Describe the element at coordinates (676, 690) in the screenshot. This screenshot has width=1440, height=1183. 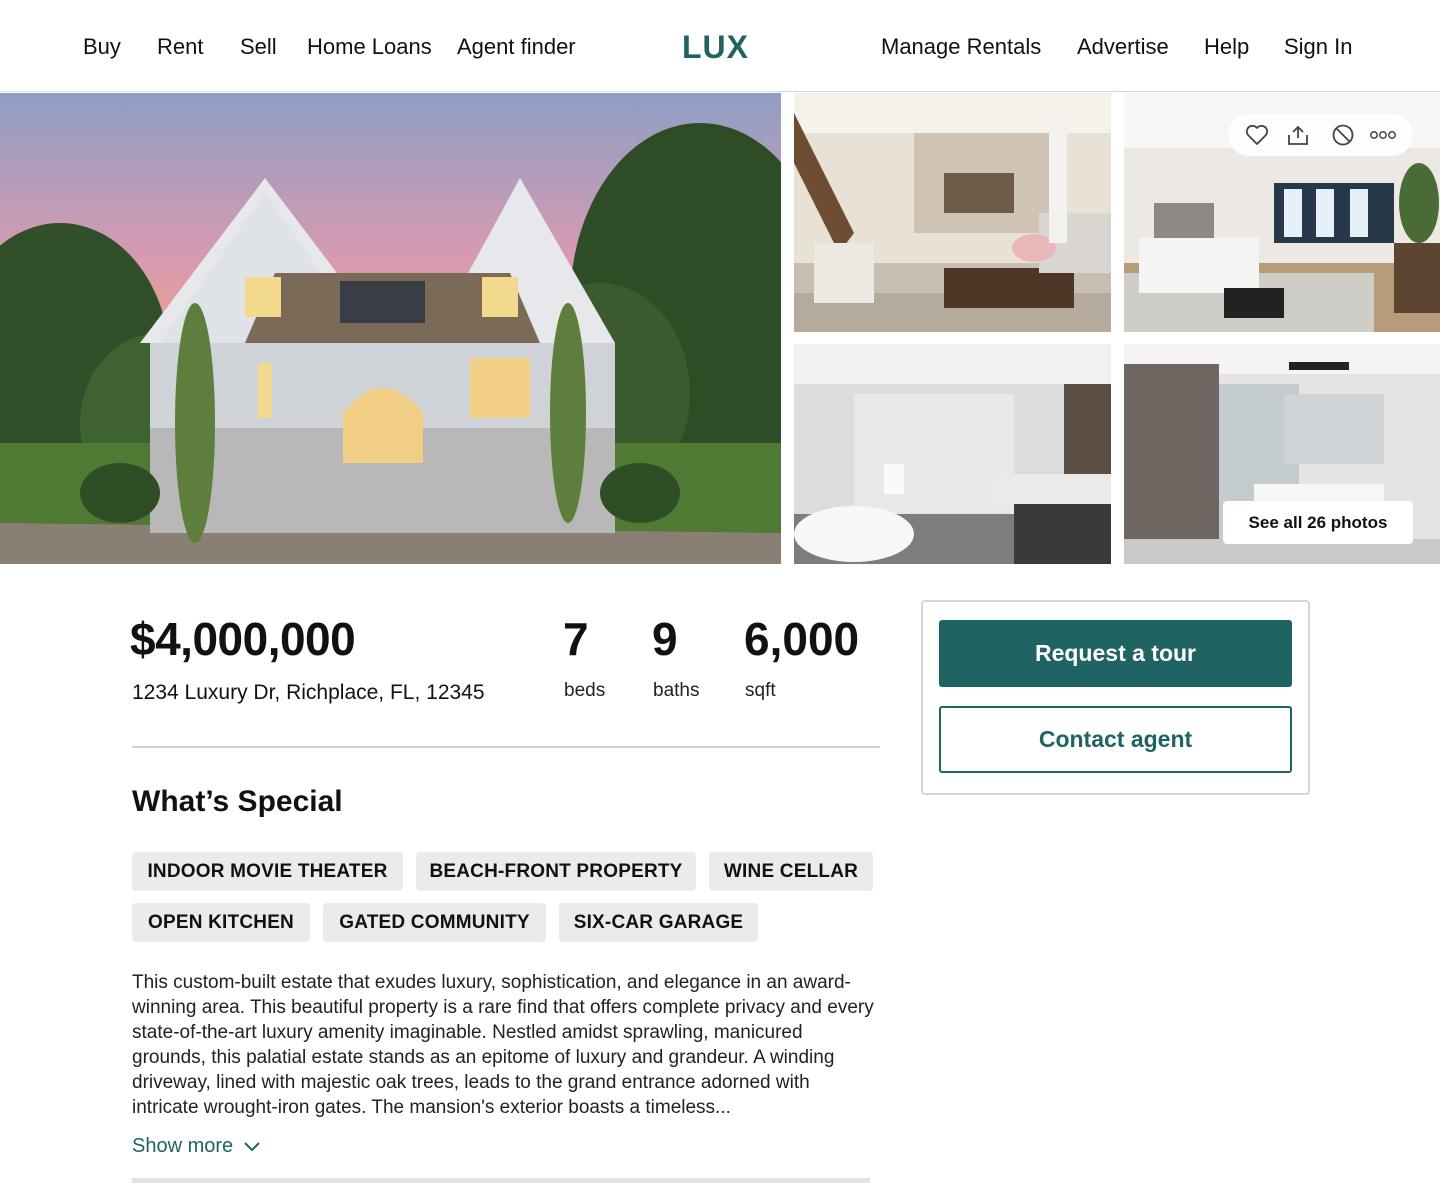
I see `baths-label: baths` at that location.